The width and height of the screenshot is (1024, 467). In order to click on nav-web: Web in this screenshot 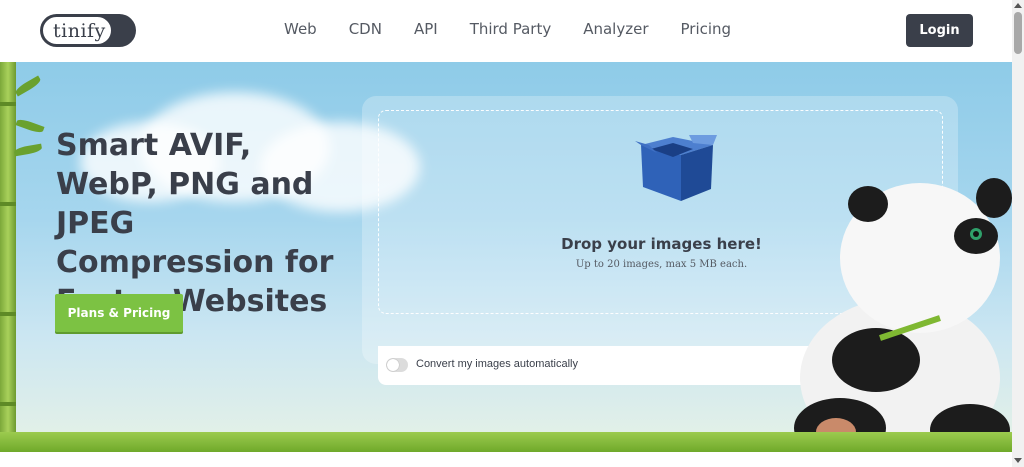, I will do `click(300, 29)`.